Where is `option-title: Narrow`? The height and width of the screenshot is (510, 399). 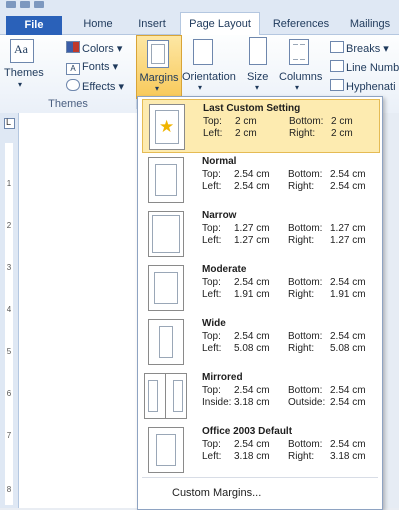 option-title: Narrow is located at coordinates (219, 215).